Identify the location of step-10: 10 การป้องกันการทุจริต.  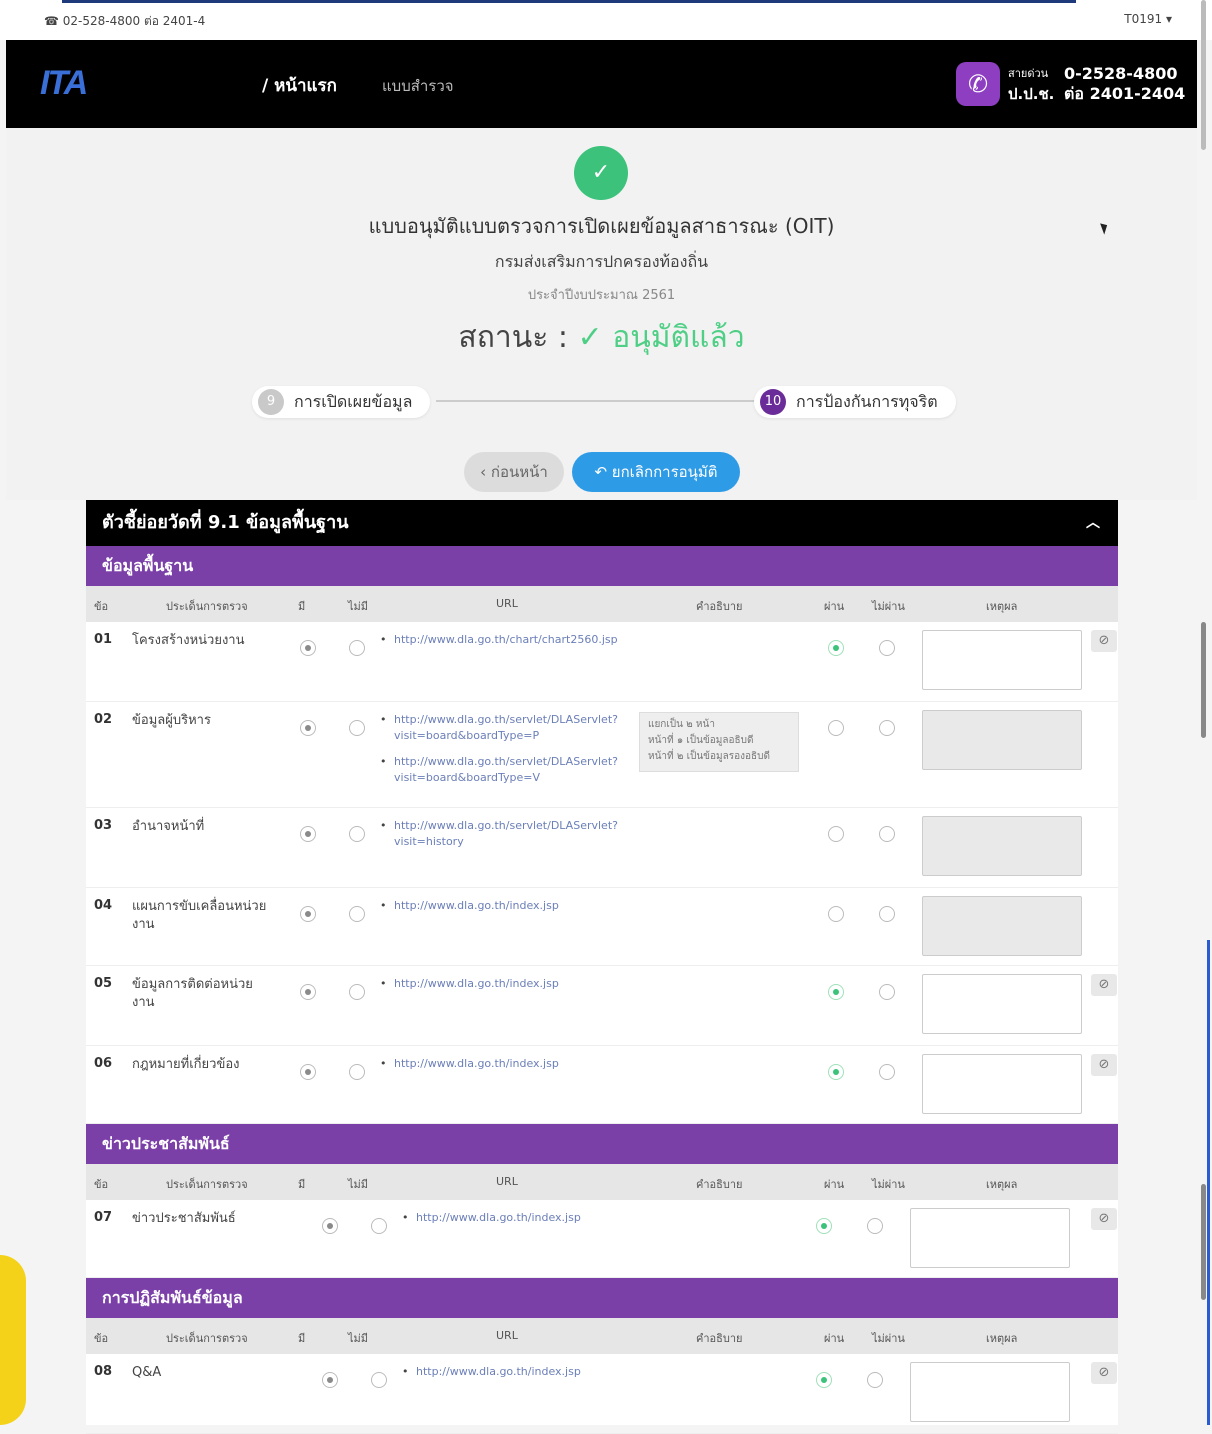
(855, 402).